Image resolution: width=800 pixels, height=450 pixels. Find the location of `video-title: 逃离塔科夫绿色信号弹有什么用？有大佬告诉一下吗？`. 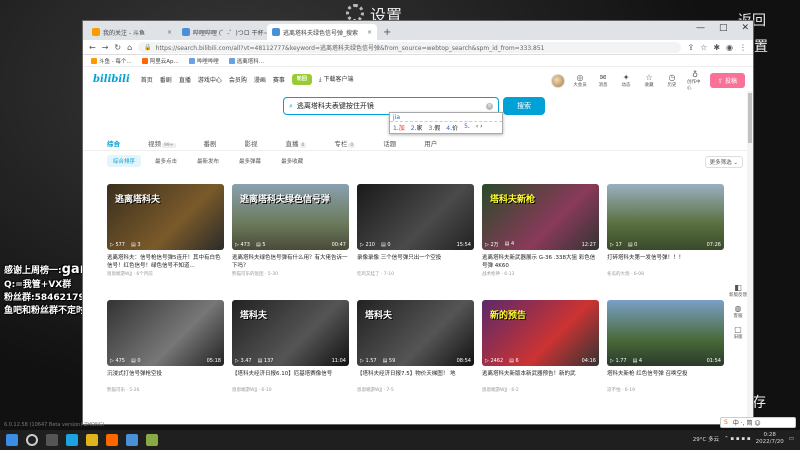

video-title: 逃离塔科夫绿色信号弹有什么用？有大佬告诉一下吗？ is located at coordinates (290, 262).